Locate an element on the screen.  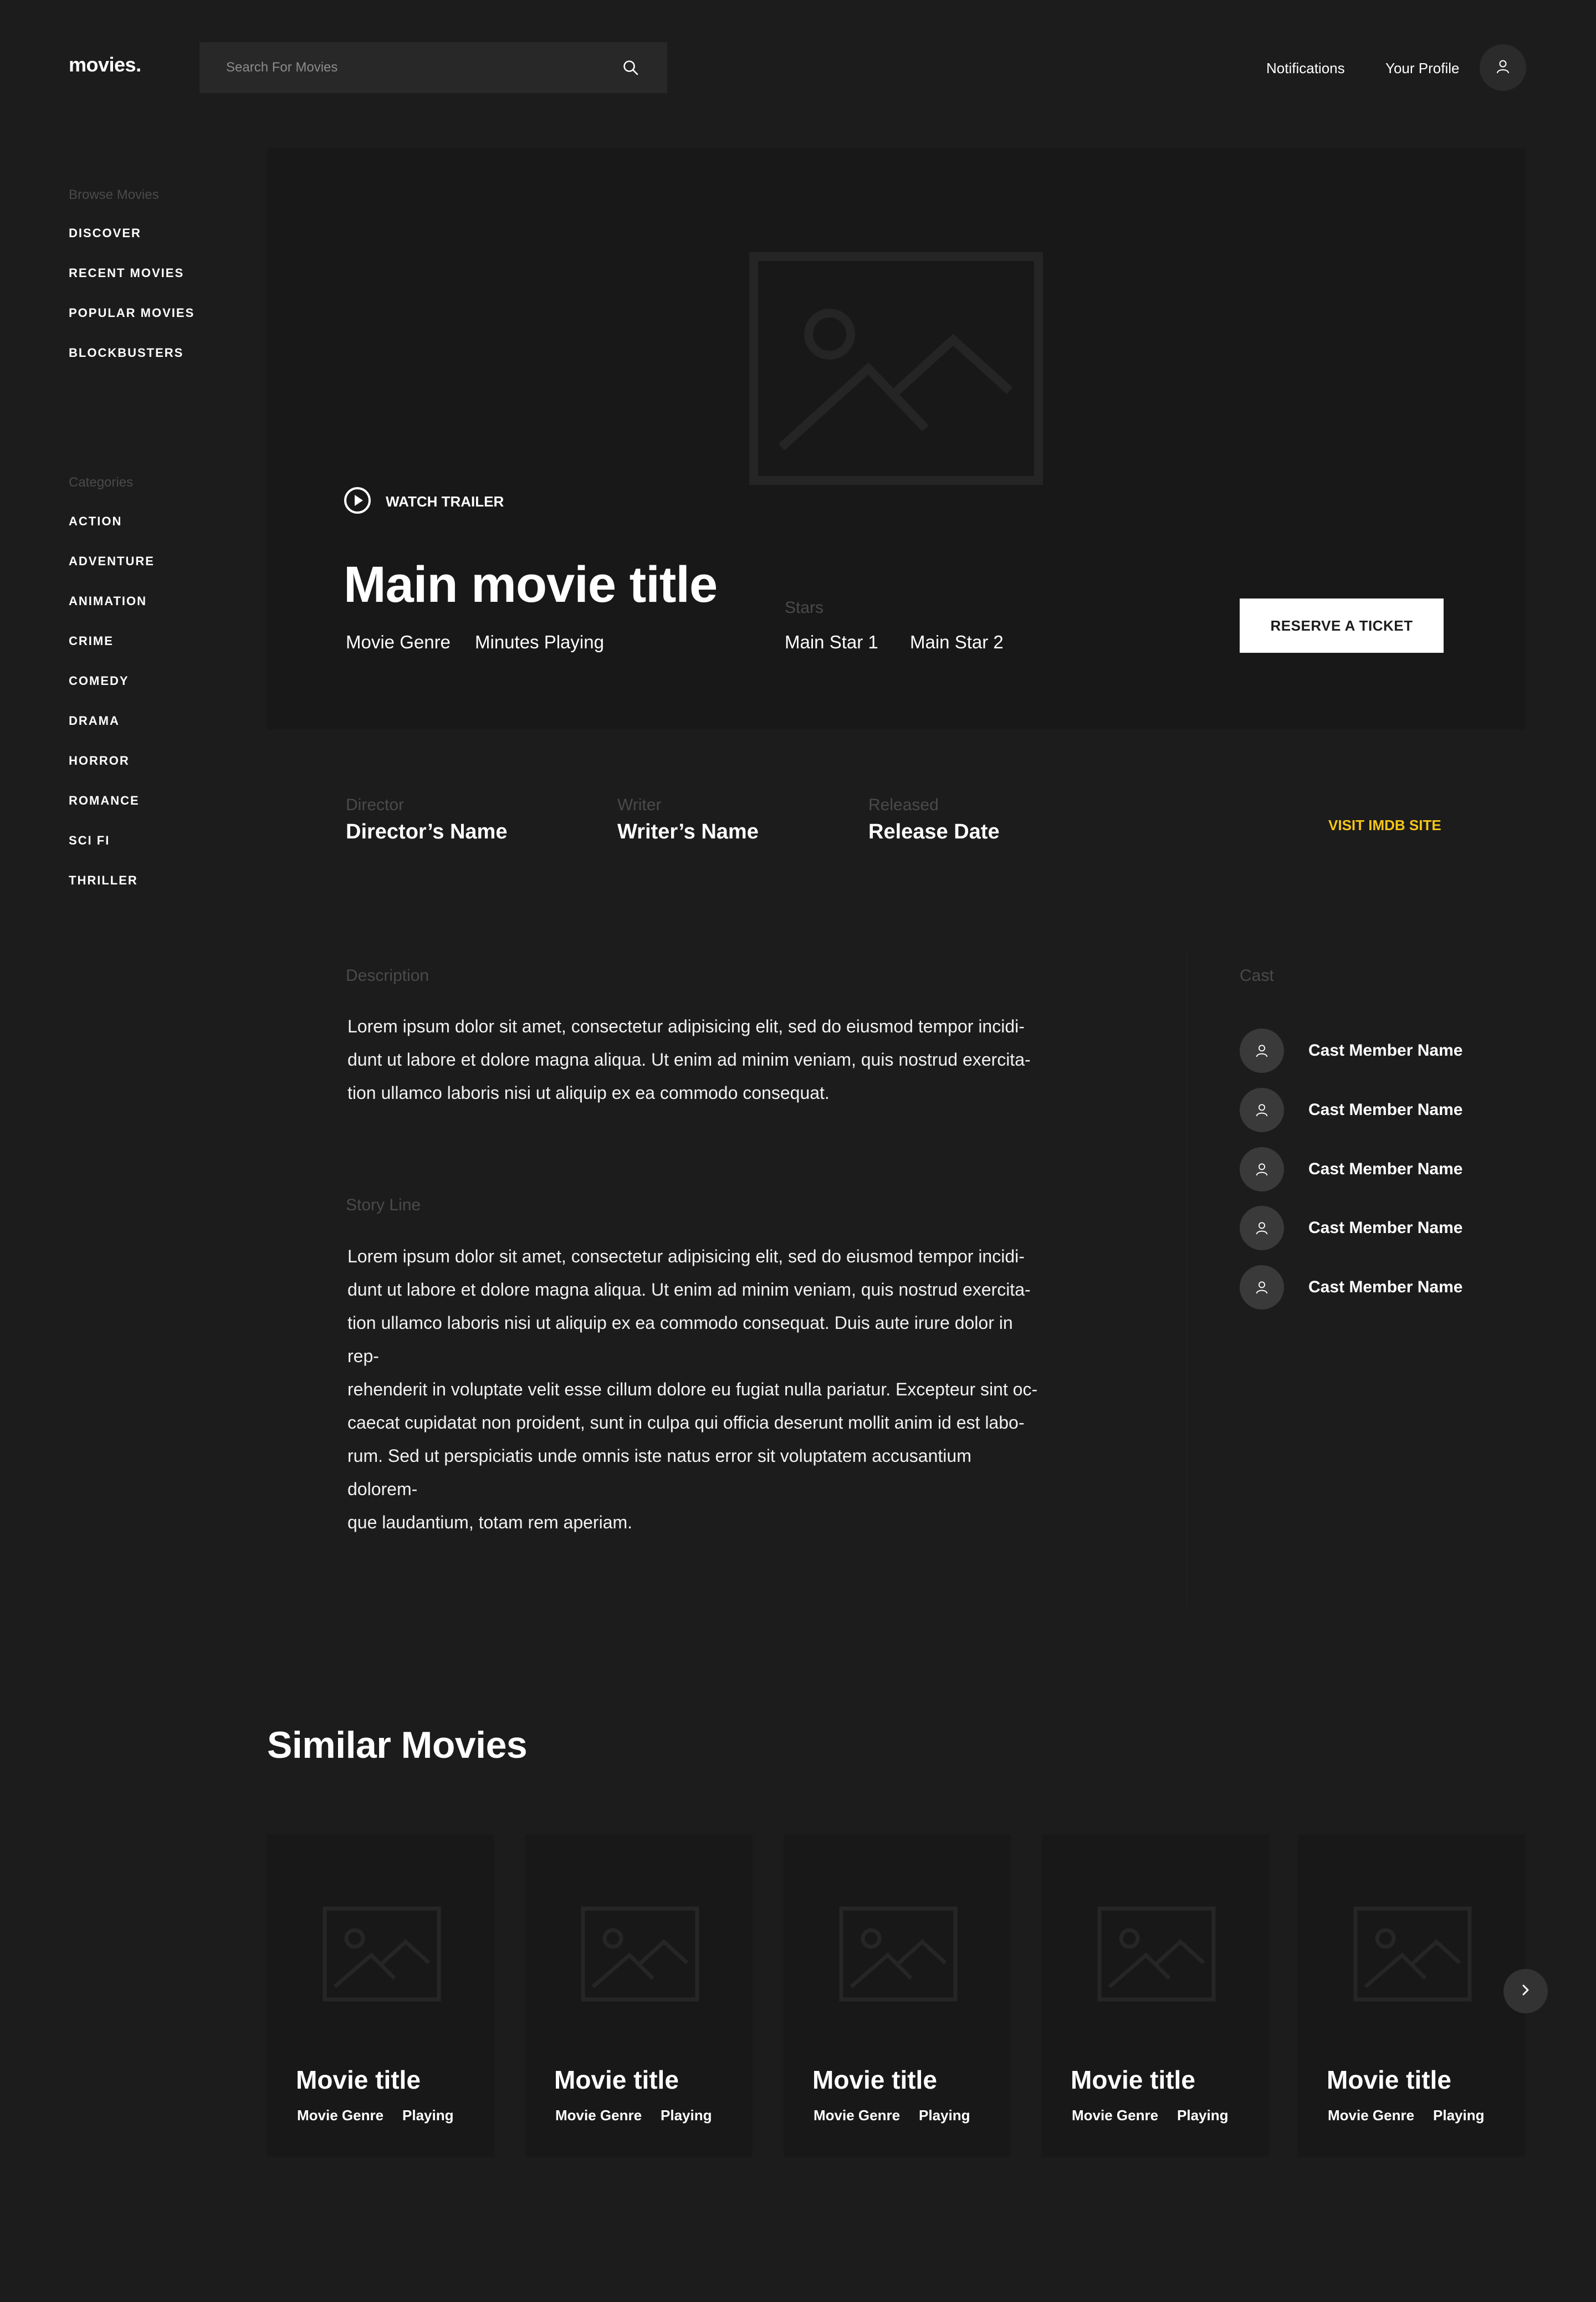
sidebar-item-comedy: COMEDY is located at coordinates (99, 681).